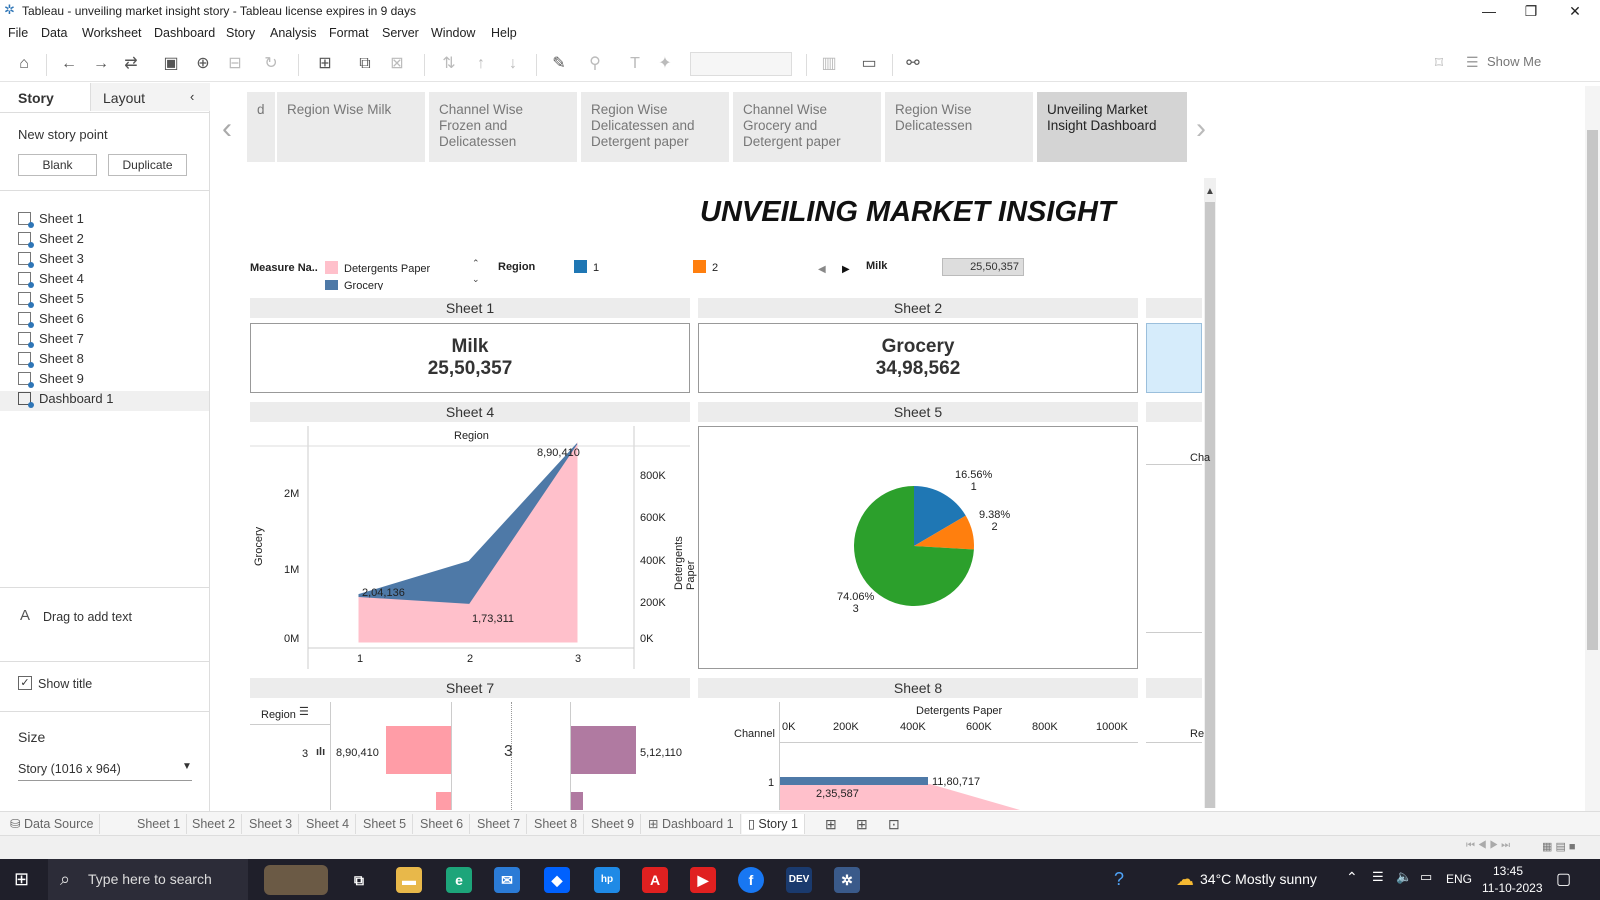  What do you see at coordinates (131, 64) in the screenshot?
I see `replay-icon: ⇄` at bounding box center [131, 64].